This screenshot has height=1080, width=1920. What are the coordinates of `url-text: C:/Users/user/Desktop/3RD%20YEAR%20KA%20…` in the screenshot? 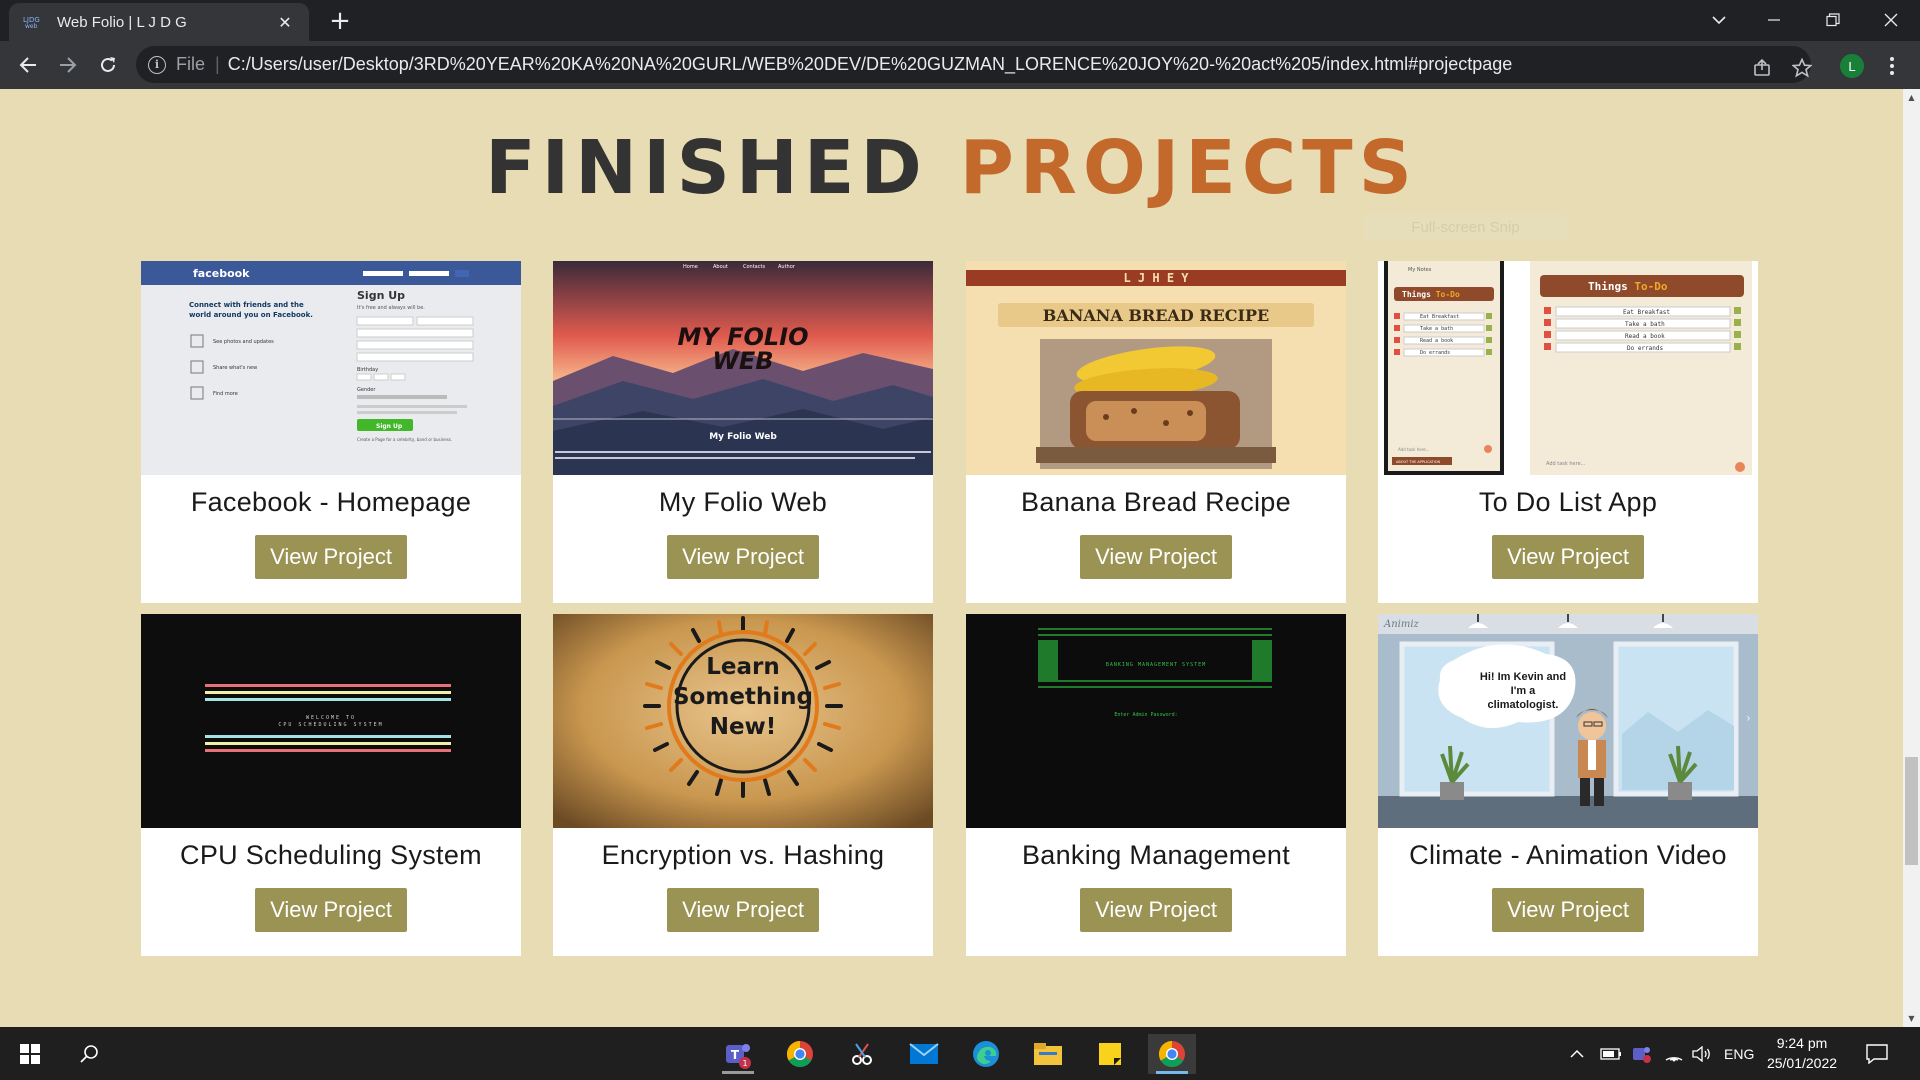 It's located at (1013, 64).